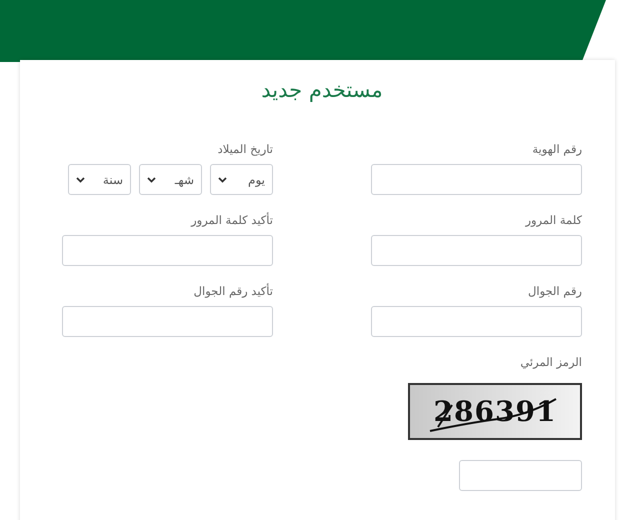 This screenshot has height=520, width=640. Describe the element at coordinates (322, 90) in the screenshot. I see `form-title: مستخدم جديد` at that location.